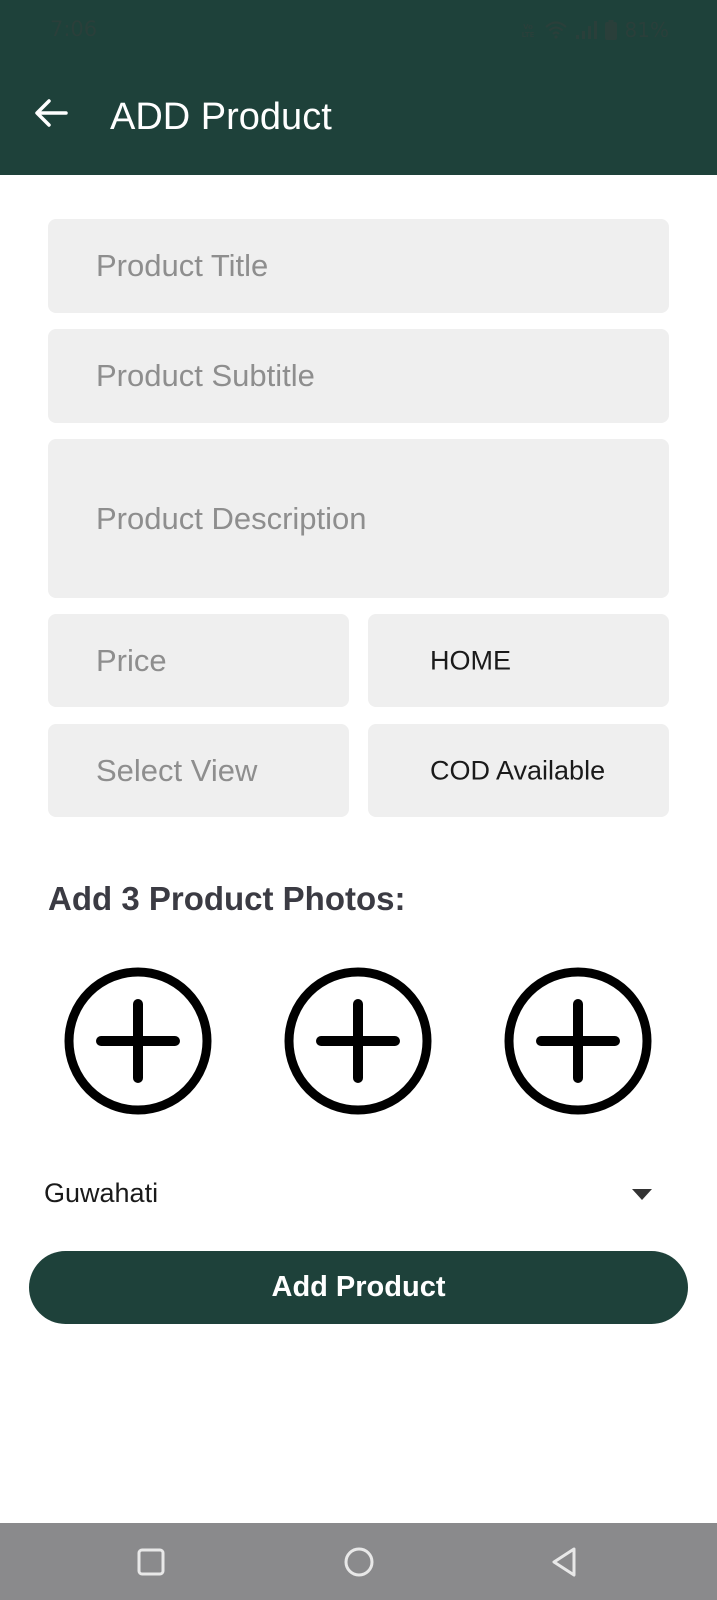  I want to click on arrow-left-icon, so click(51, 115).